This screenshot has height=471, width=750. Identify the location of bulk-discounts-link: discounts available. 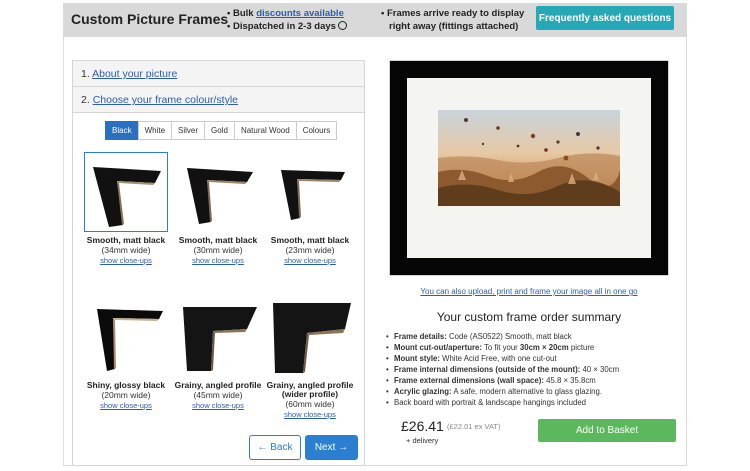
(300, 13).